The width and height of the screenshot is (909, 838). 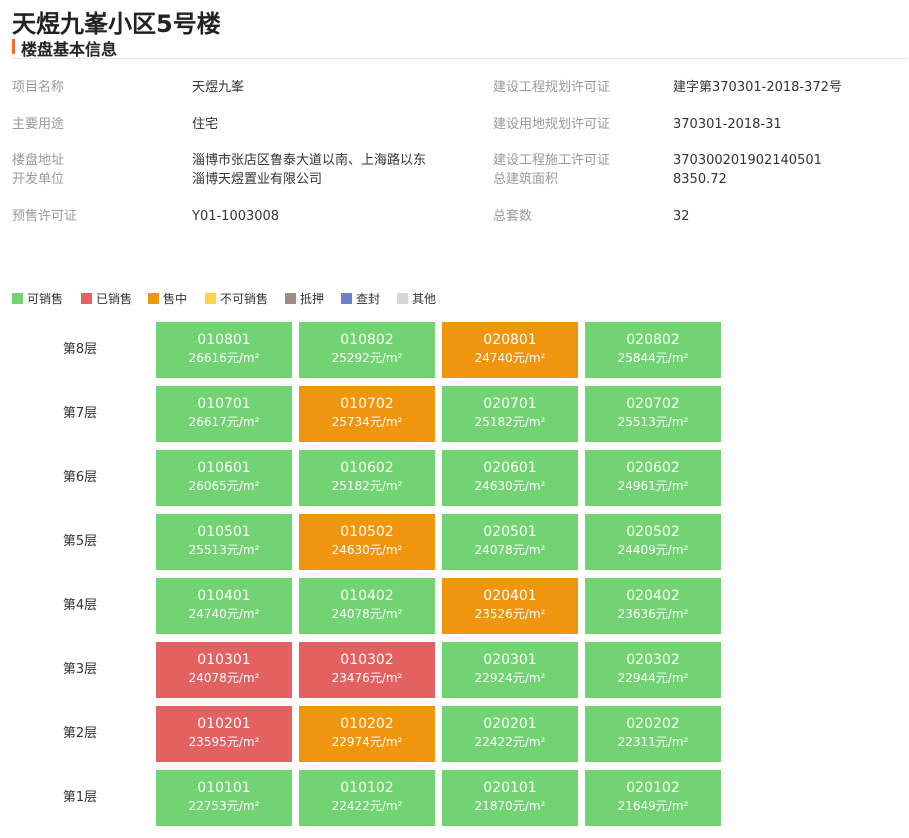 What do you see at coordinates (510, 478) in the screenshot?
I see `unit-cell: 020601 24630元/m²` at bounding box center [510, 478].